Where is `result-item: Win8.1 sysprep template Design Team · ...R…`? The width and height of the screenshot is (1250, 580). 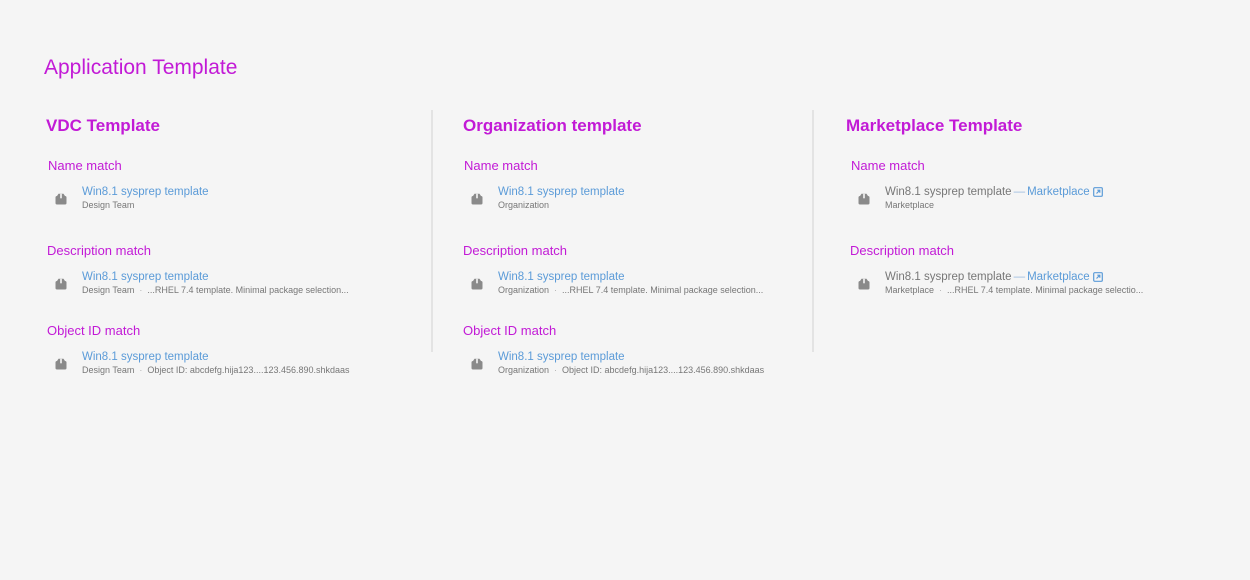 result-item: Win8.1 sysprep template Design Team · ...R… is located at coordinates (225, 285).